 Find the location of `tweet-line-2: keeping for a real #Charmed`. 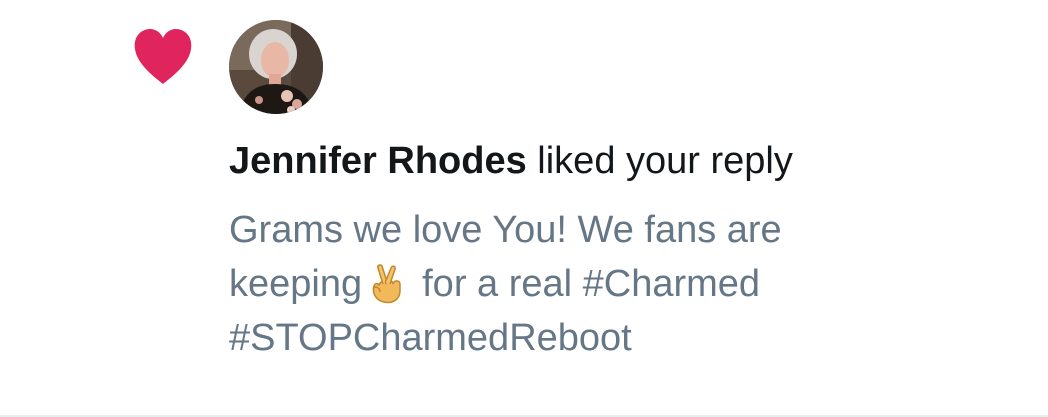

tweet-line-2: keeping for a real #Charmed is located at coordinates (619, 284).